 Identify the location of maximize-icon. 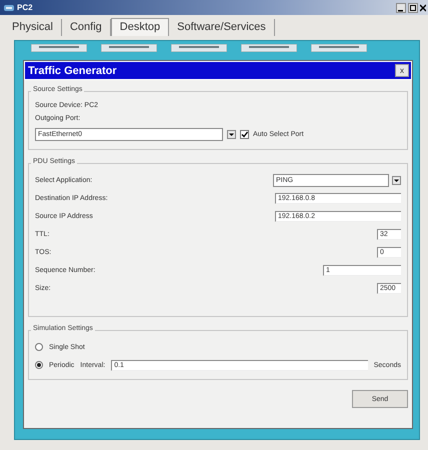
(413, 7).